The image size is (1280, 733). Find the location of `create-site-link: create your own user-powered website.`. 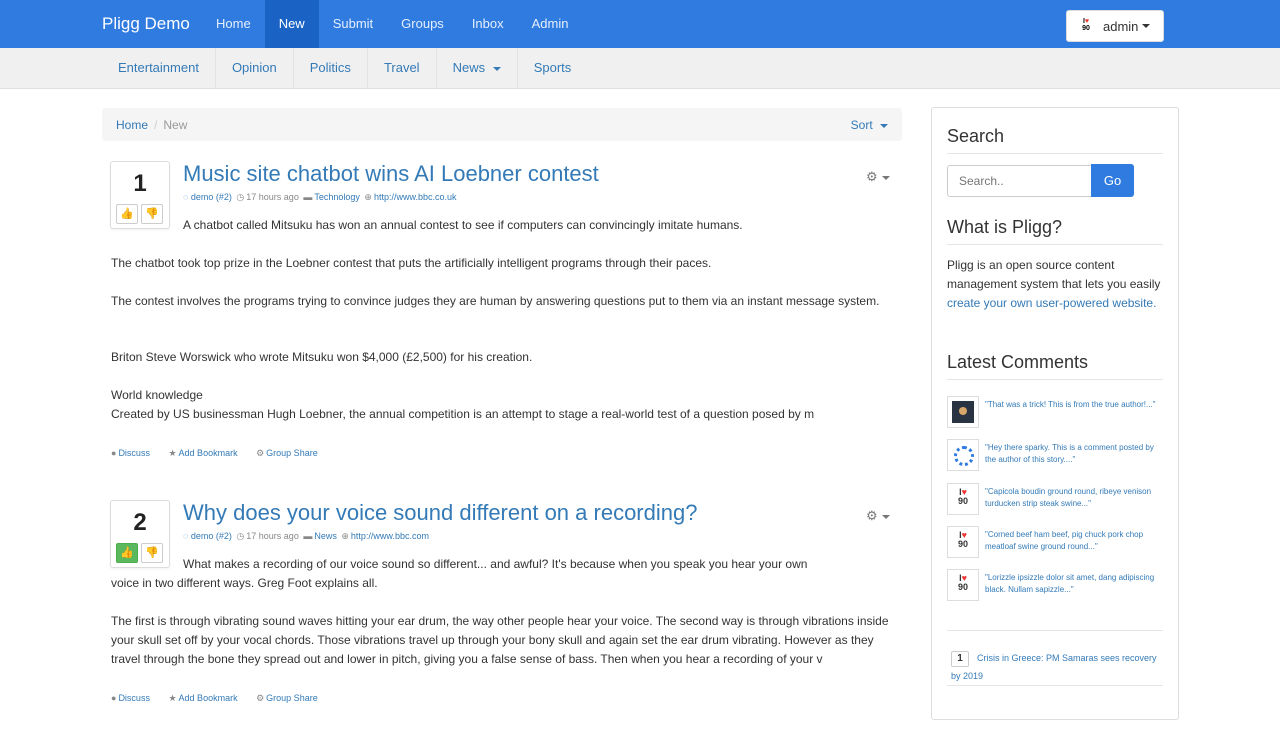

create-site-link: create your own user-powered website. is located at coordinates (1051, 303).